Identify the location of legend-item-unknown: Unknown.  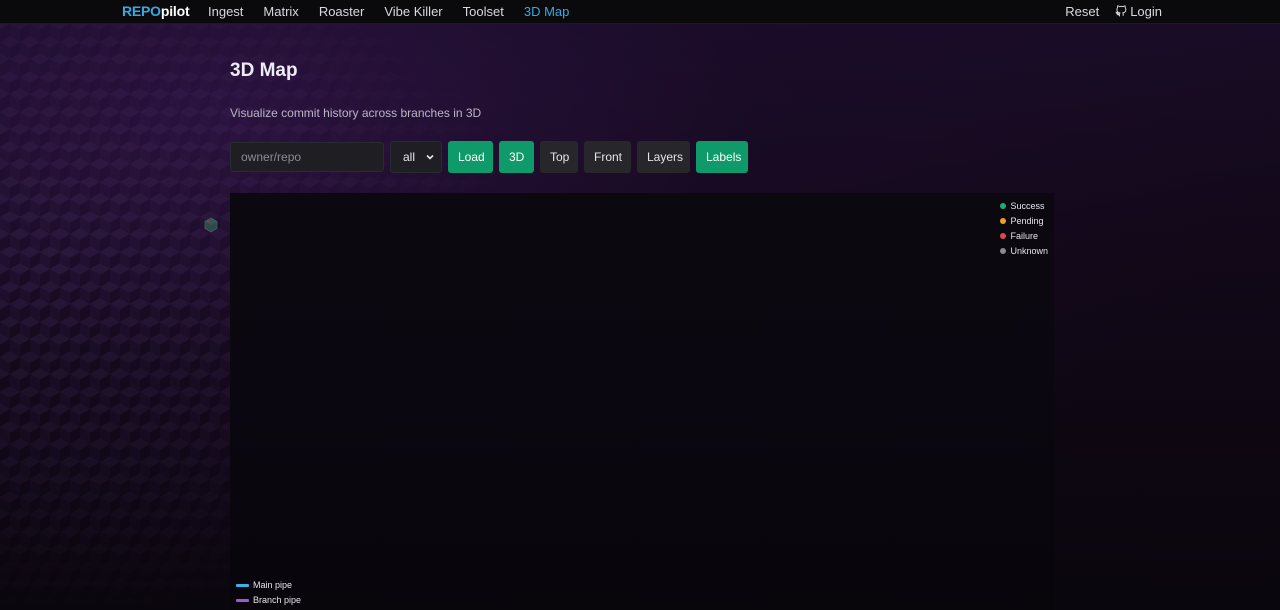
(1024, 251).